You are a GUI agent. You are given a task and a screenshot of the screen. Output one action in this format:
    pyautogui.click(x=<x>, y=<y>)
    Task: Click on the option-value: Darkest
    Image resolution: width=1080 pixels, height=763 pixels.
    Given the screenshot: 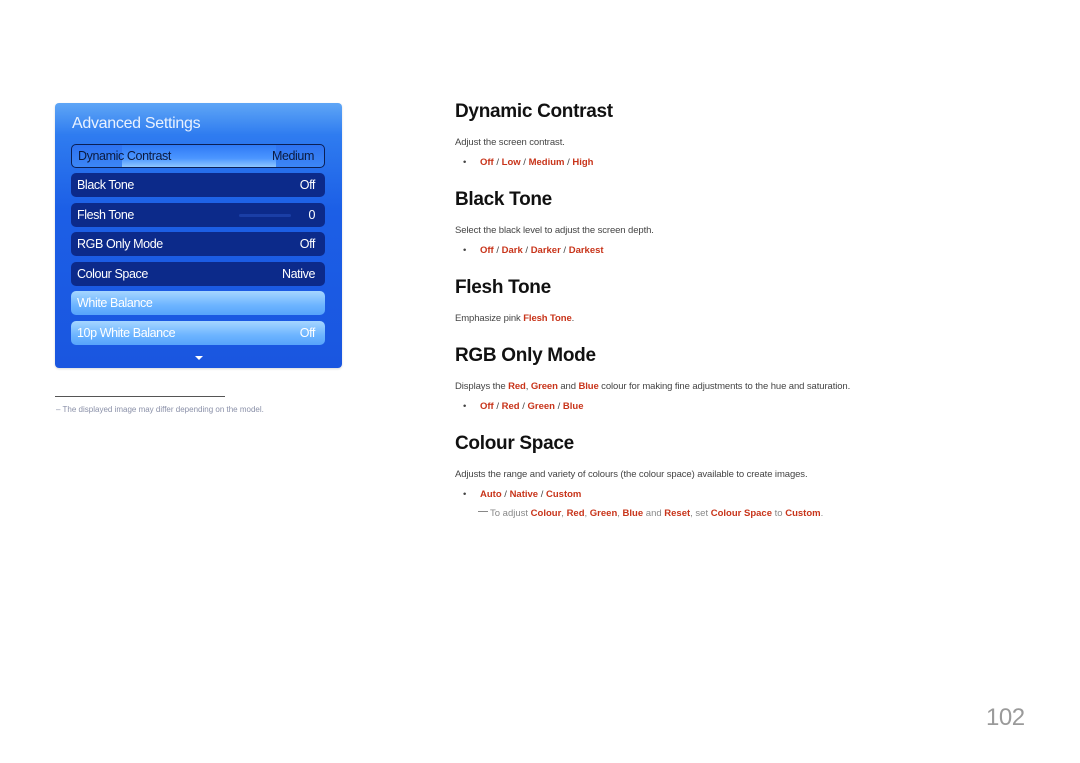 What is the action you would take?
    pyautogui.click(x=586, y=250)
    